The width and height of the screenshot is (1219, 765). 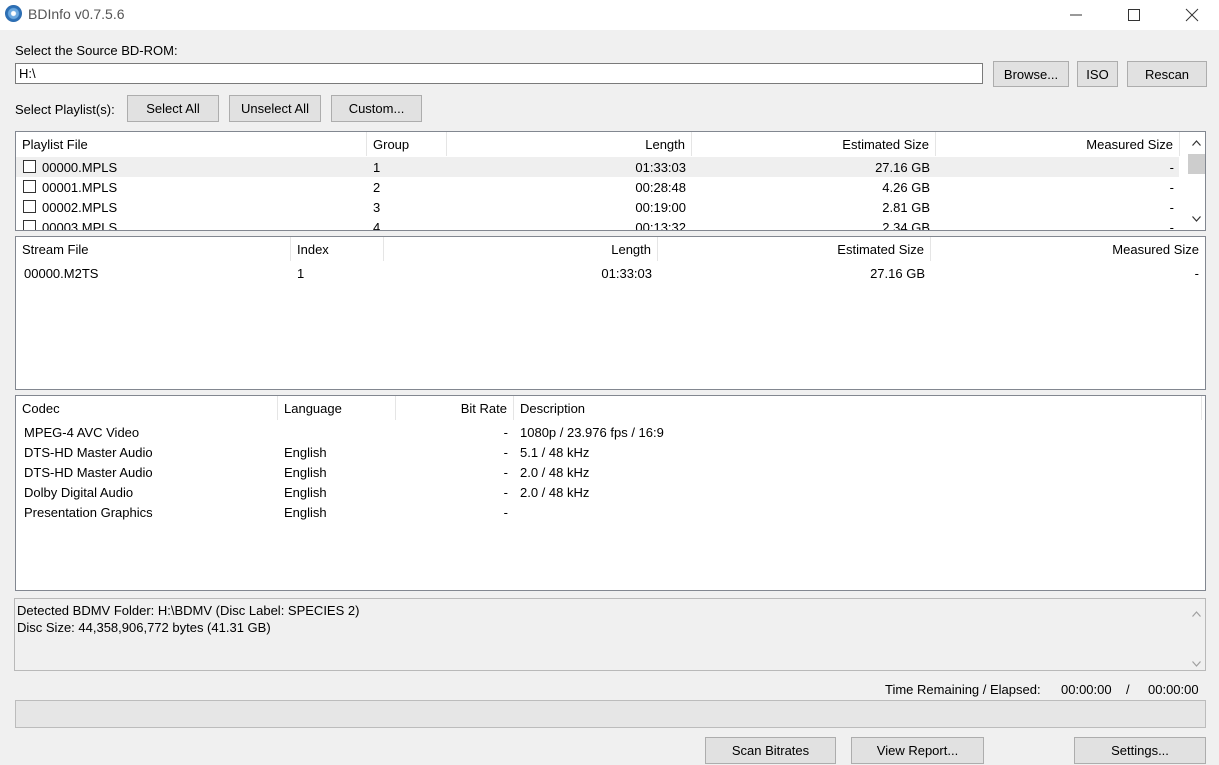 I want to click on source-label: Select the Source BD-ROM:, so click(x=96, y=50).